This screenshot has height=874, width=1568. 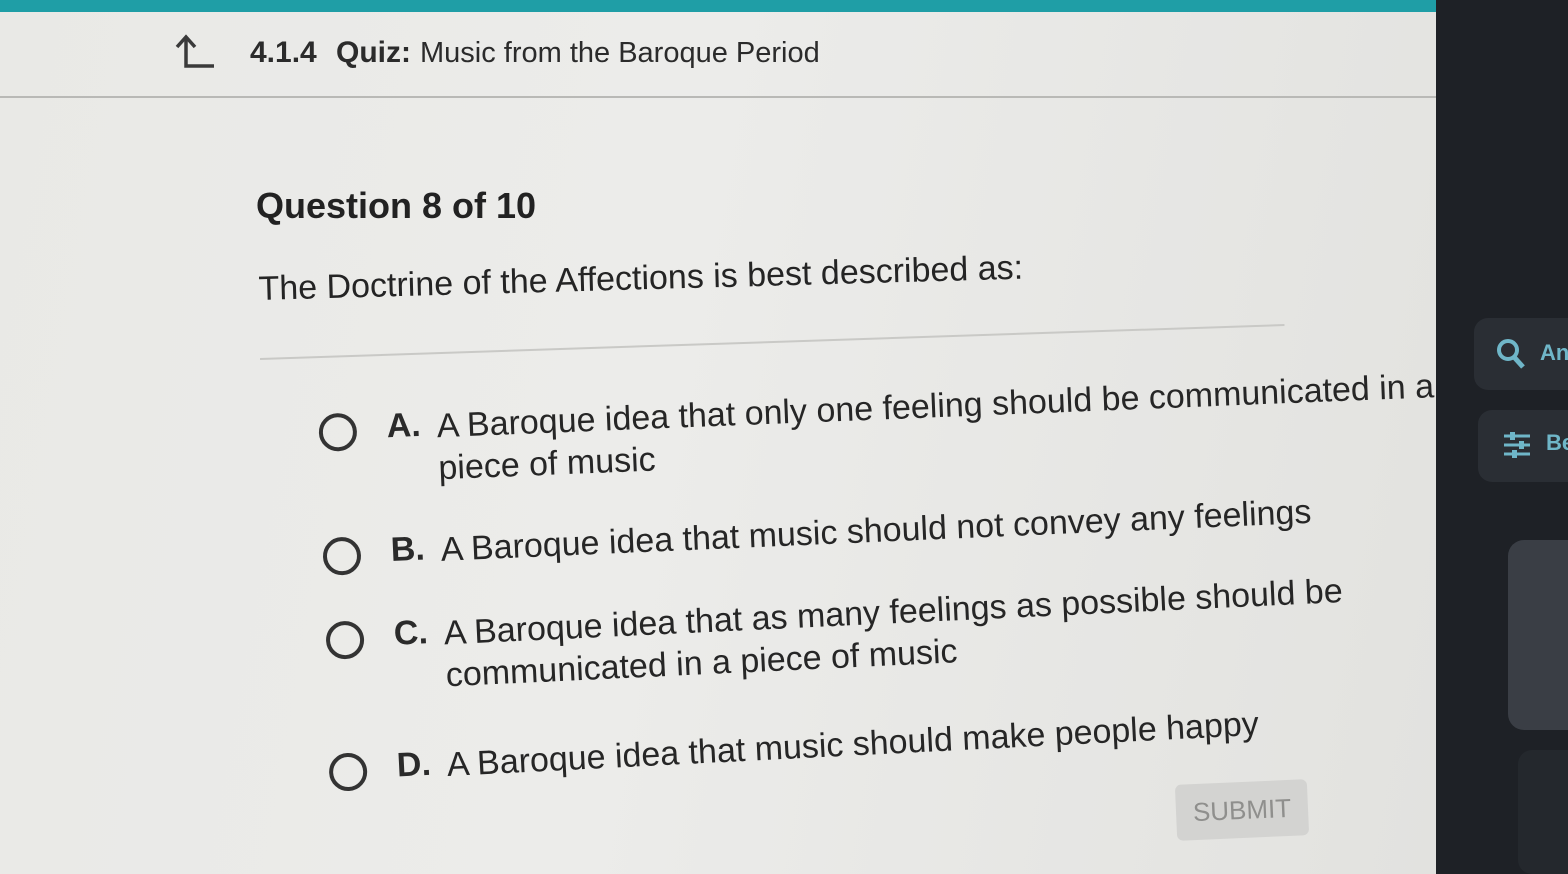 What do you see at coordinates (373, 52) in the screenshot?
I see `quiz-kind: Quiz:` at bounding box center [373, 52].